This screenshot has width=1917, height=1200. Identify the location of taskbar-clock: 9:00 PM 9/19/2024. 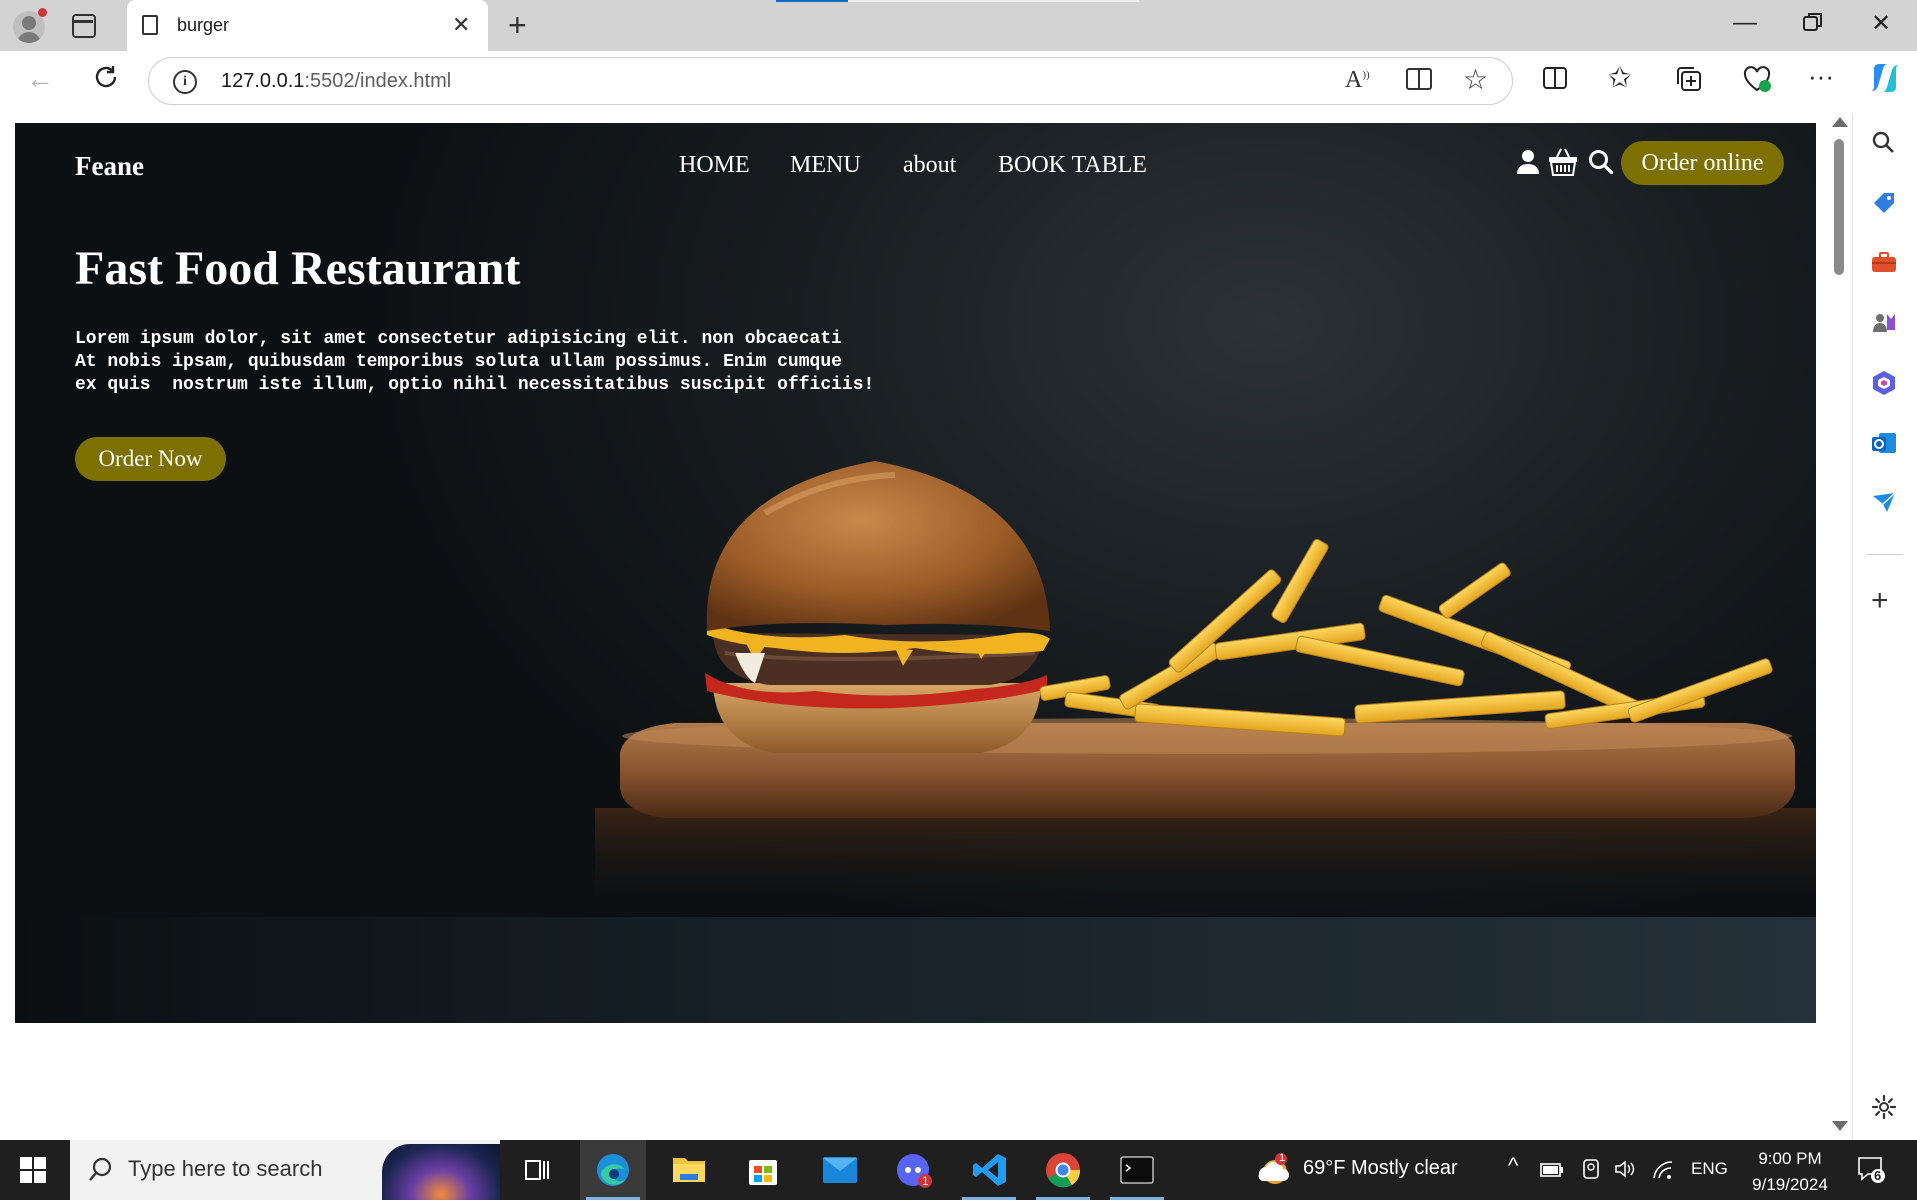
(1790, 1172).